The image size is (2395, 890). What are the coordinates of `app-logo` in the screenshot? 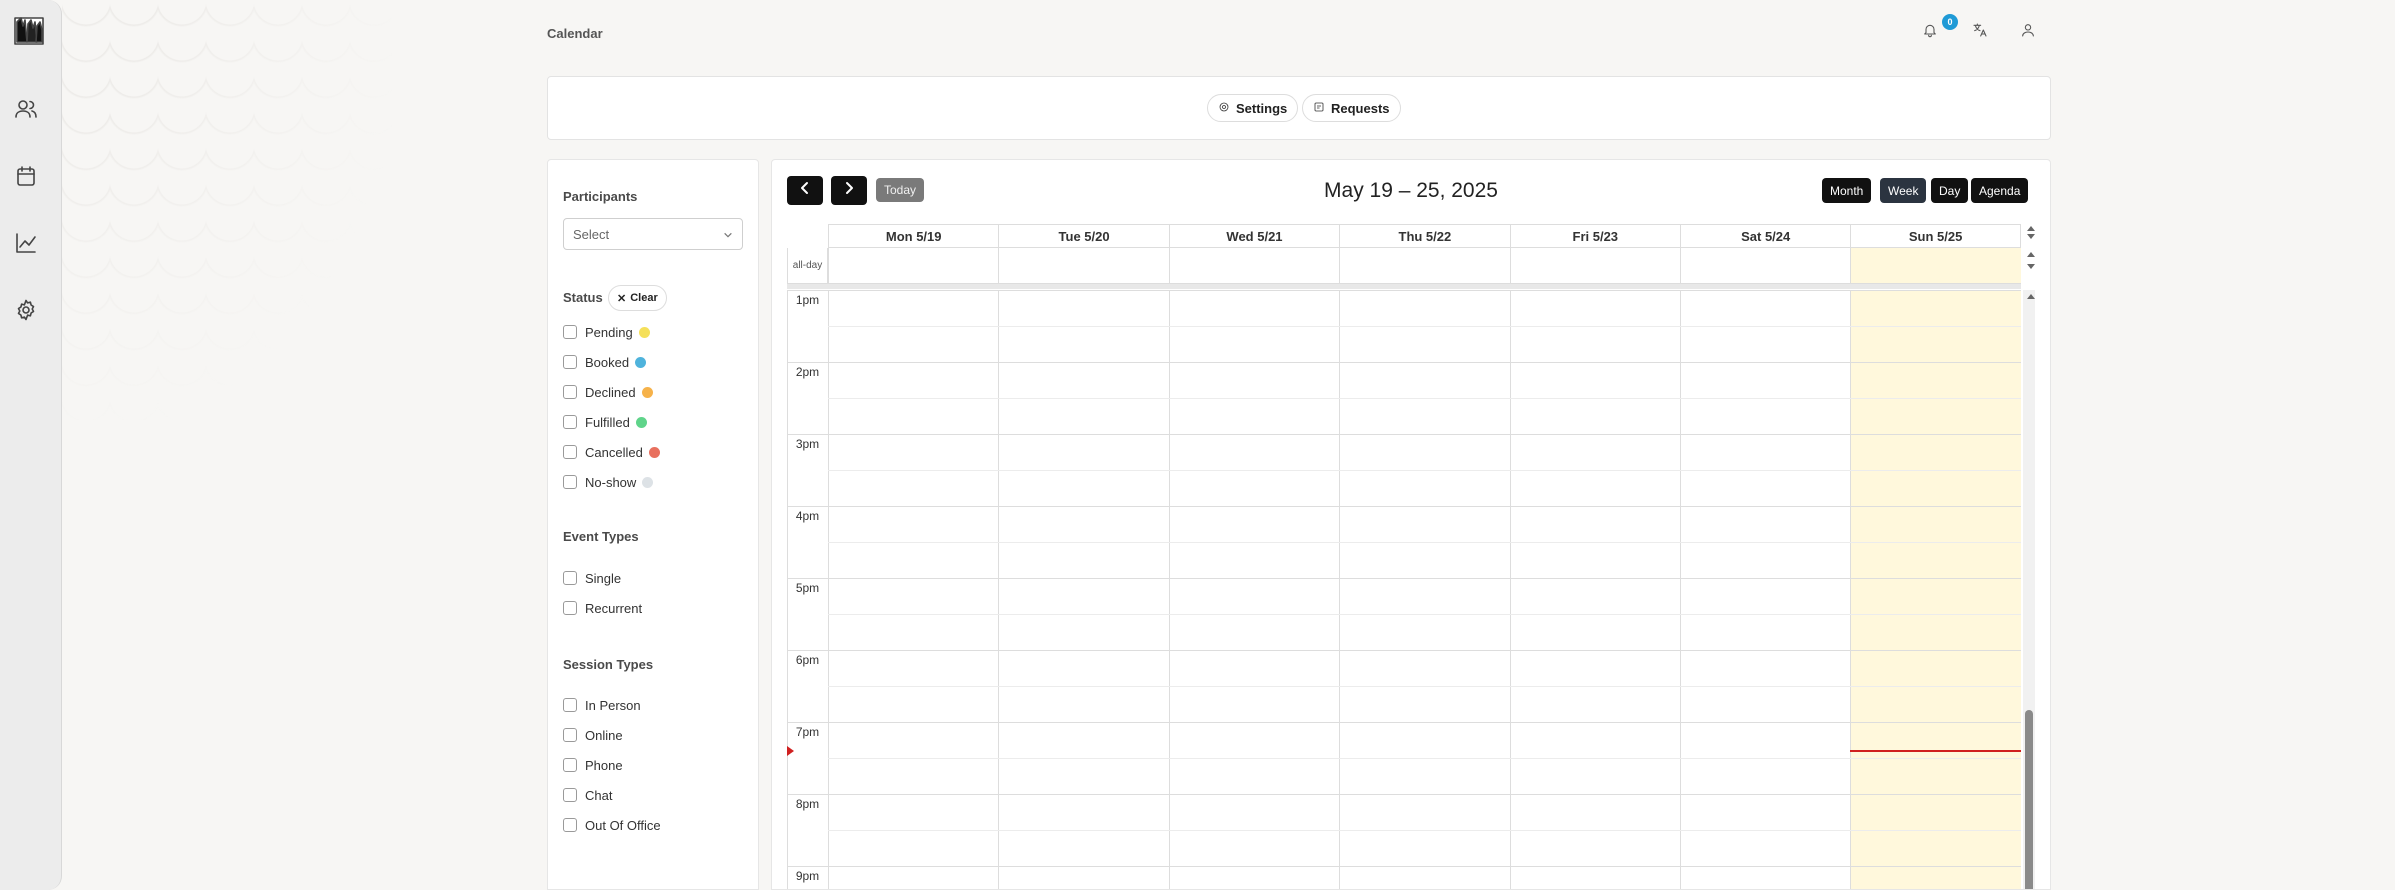 It's located at (29, 30).